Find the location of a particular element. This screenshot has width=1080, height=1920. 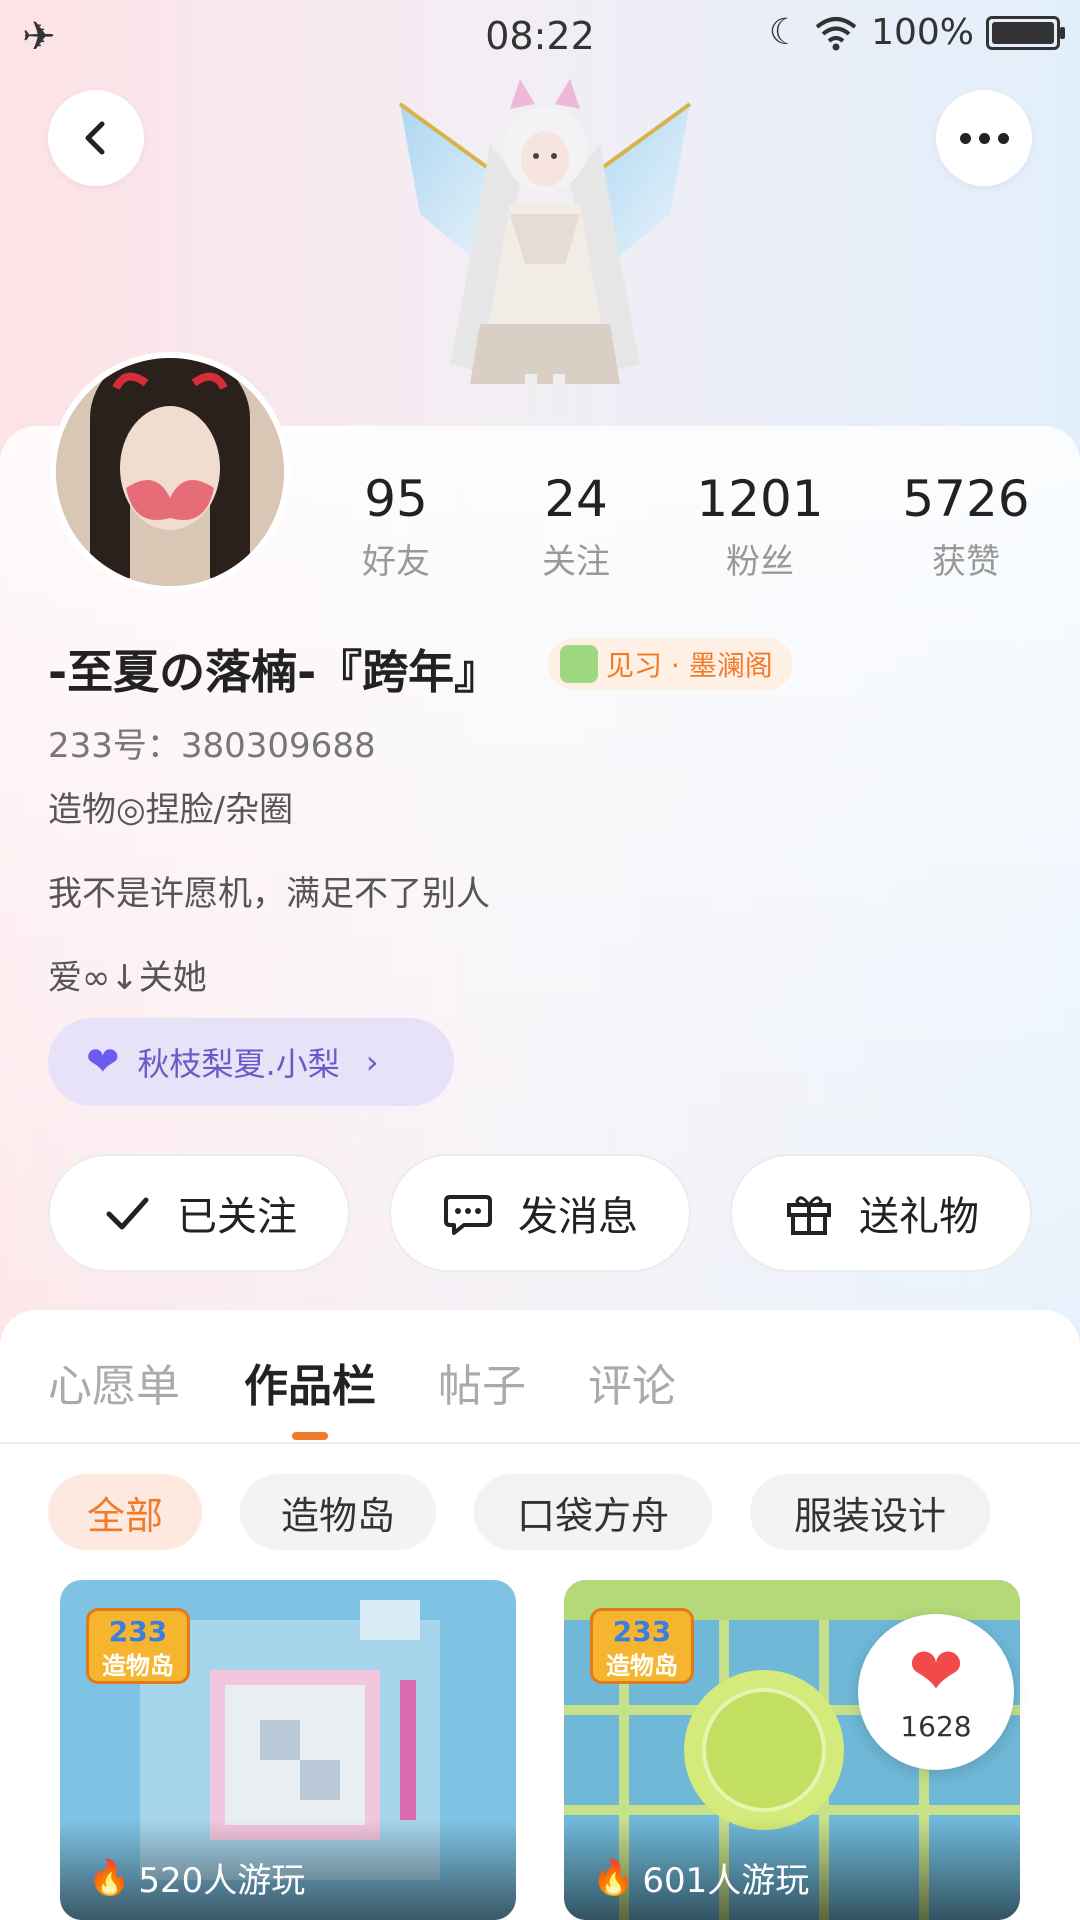

chevron-right-icon: › is located at coordinates (372, 1062).